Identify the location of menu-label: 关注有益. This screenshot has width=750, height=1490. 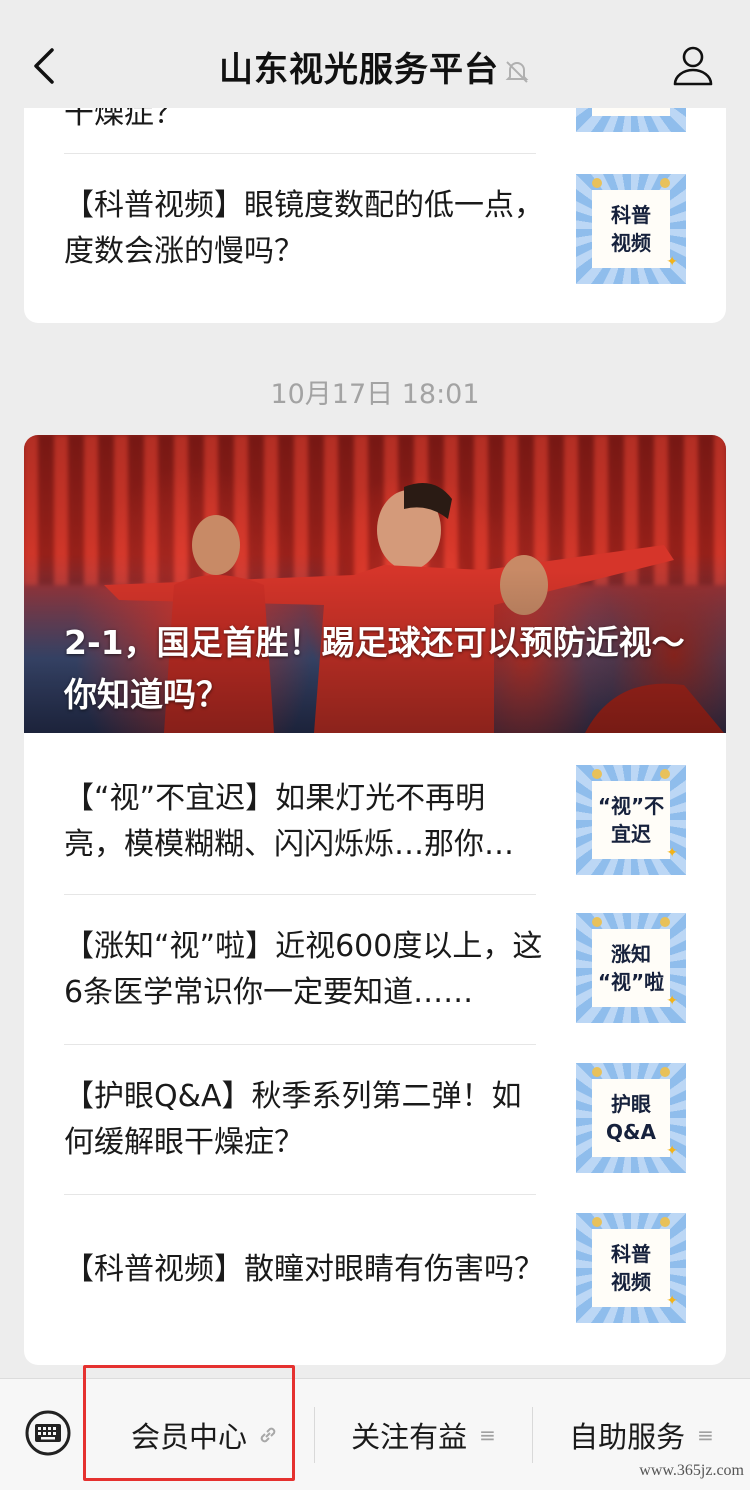
(409, 1436).